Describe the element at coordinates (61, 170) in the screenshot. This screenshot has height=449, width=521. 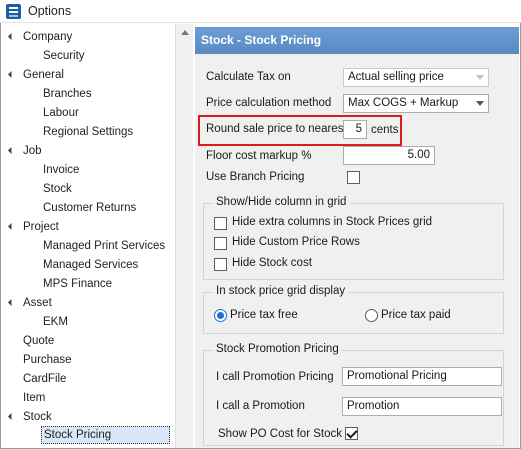
I see `tree-item-invoice: Invoice` at that location.